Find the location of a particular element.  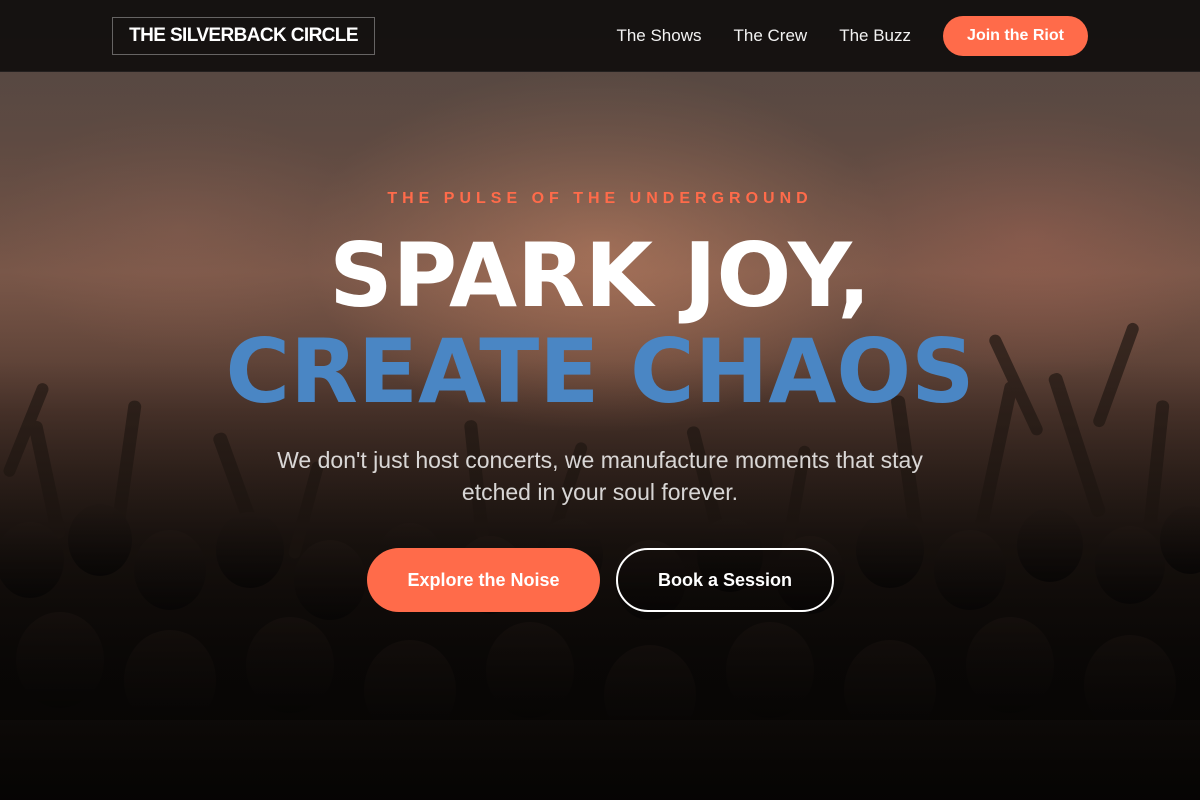

hero-eyebrow: THE PULSE OF THE UNDERGROUND is located at coordinates (600, 198).